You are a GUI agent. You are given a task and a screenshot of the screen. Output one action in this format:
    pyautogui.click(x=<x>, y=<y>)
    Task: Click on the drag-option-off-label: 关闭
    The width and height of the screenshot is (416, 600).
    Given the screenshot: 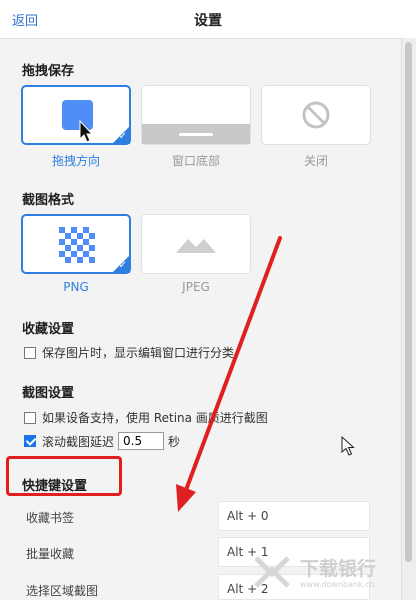 What is the action you would take?
    pyautogui.click(x=315, y=161)
    